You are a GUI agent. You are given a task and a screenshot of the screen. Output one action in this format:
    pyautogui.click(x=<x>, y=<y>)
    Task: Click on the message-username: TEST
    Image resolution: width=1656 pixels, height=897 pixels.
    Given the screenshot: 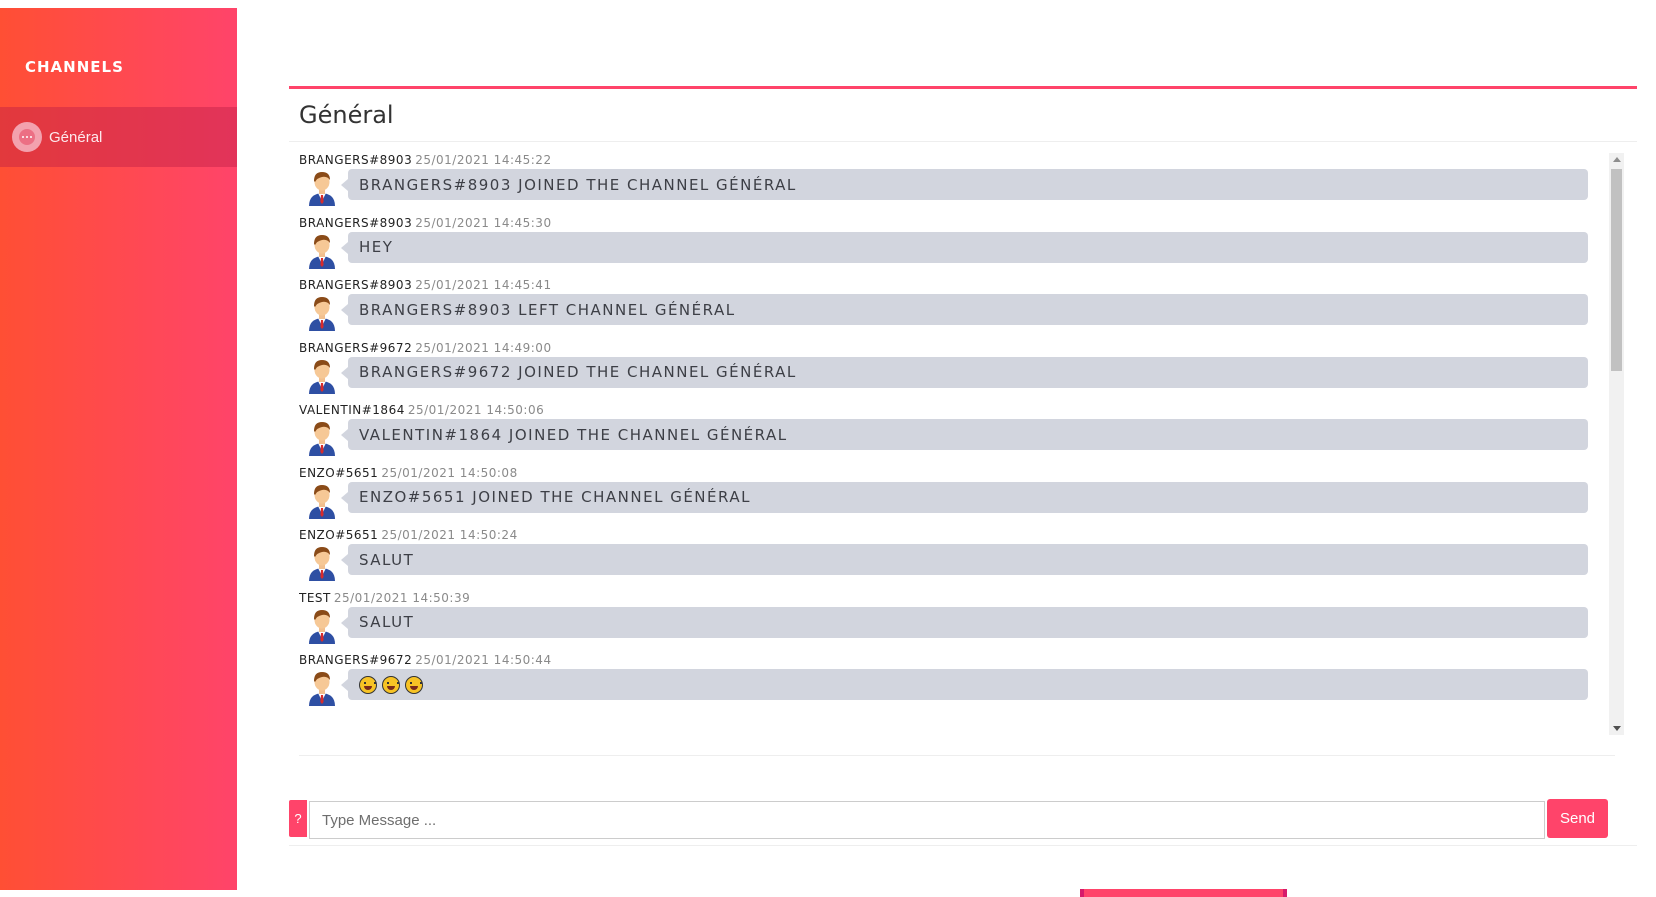 What is the action you would take?
    pyautogui.click(x=315, y=597)
    